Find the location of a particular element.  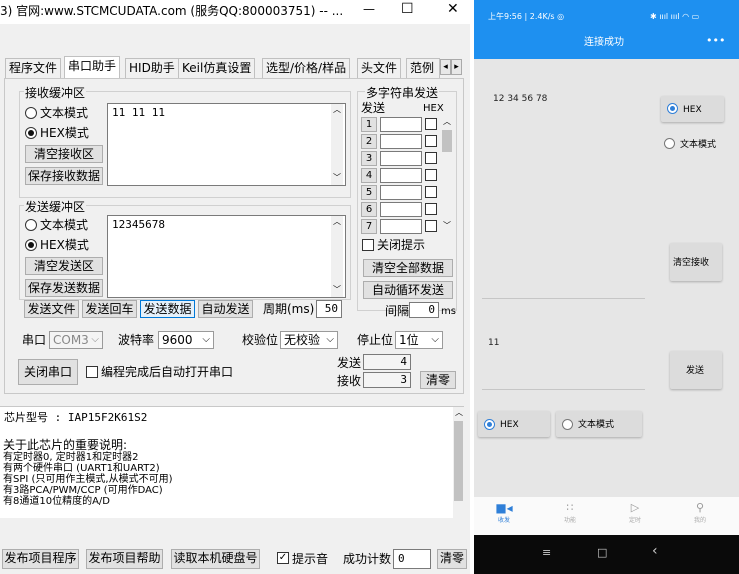

baud-select: 9600 ⌵ is located at coordinates (186, 340).